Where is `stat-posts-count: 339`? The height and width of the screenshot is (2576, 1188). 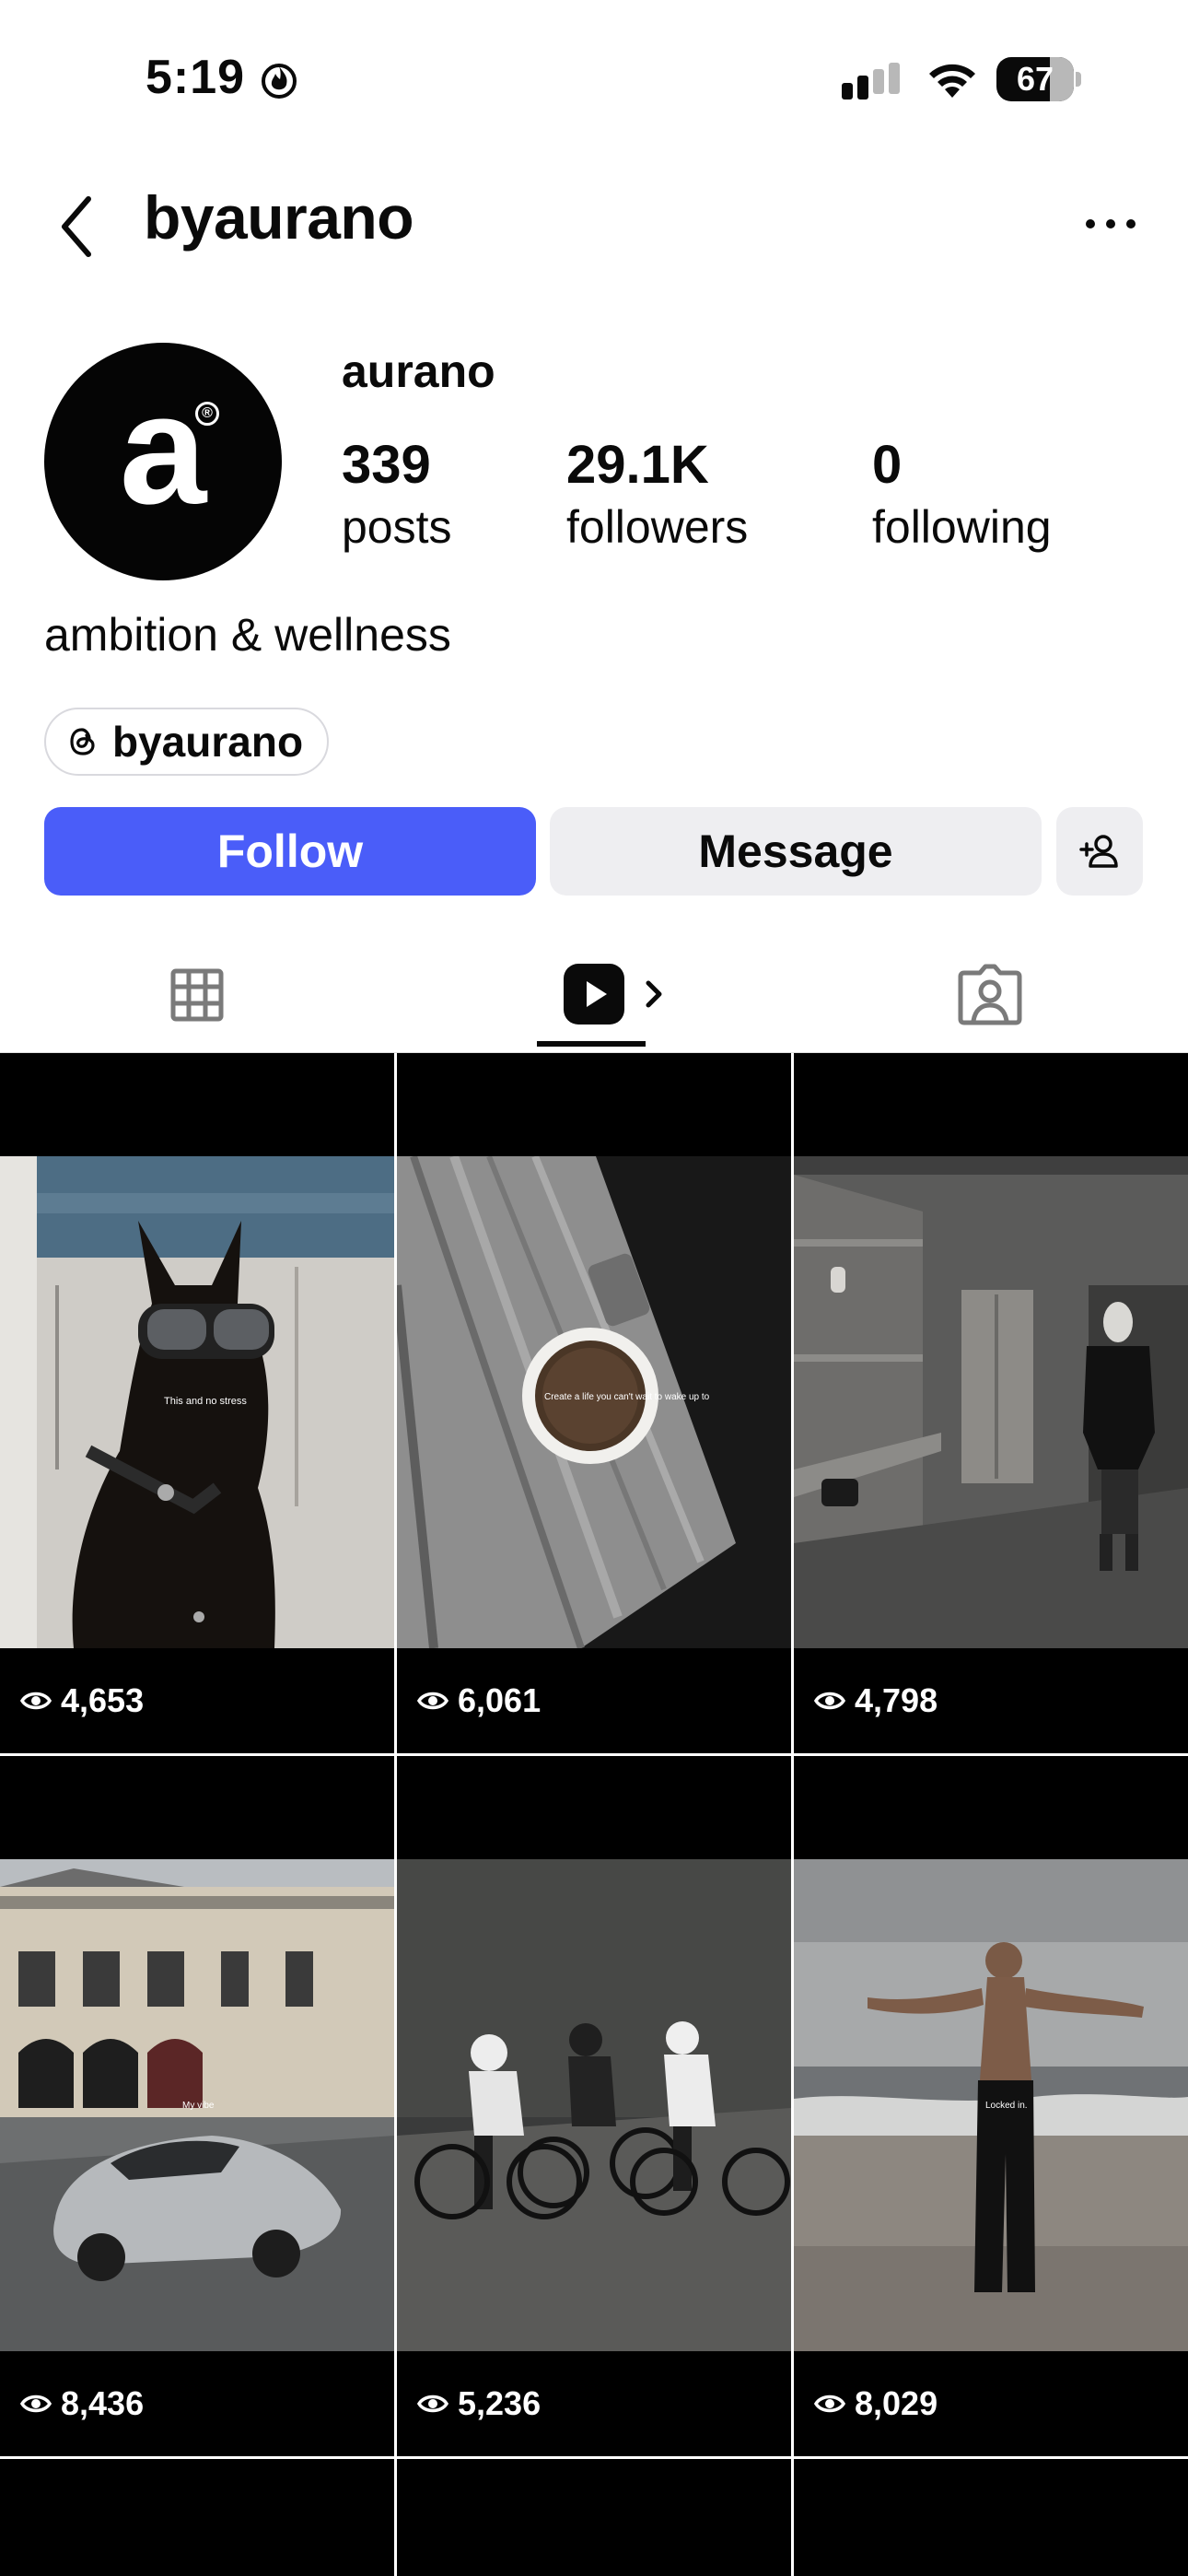 stat-posts-count: 339 is located at coordinates (386, 465).